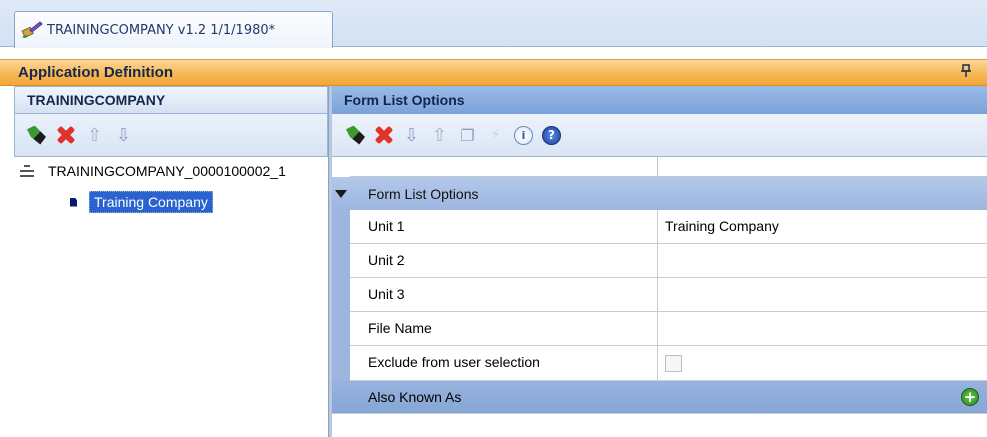 This screenshot has width=987, height=437. Describe the element at coordinates (966, 73) in the screenshot. I see `pin-icon` at that location.